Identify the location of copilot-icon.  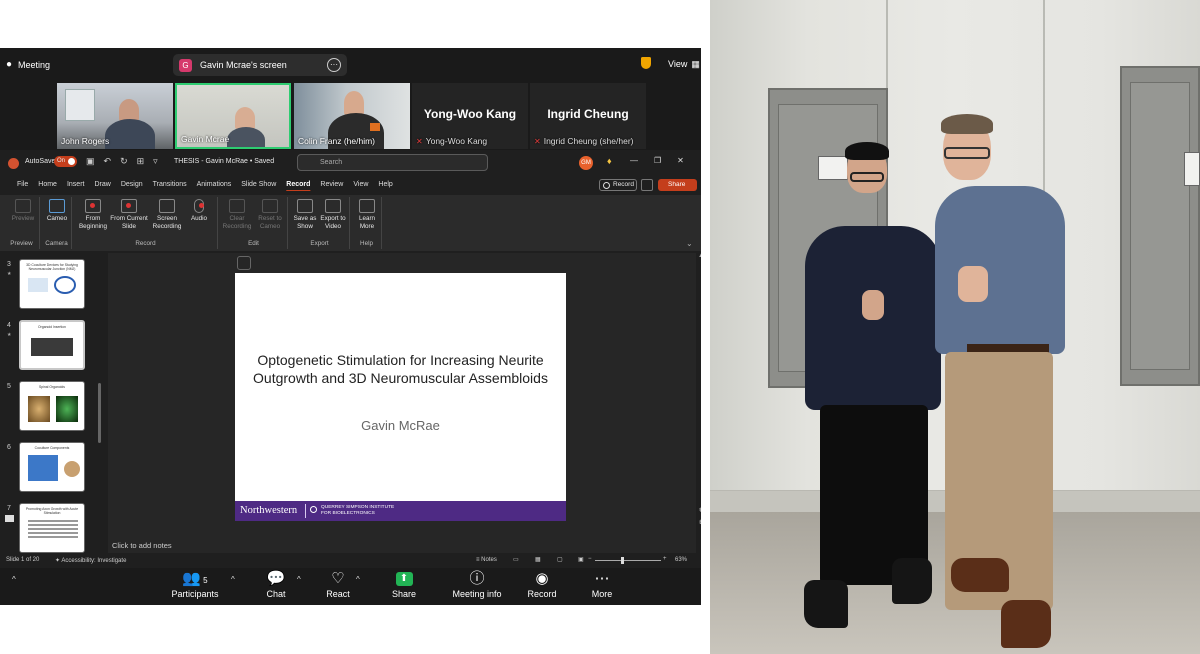
(244, 263).